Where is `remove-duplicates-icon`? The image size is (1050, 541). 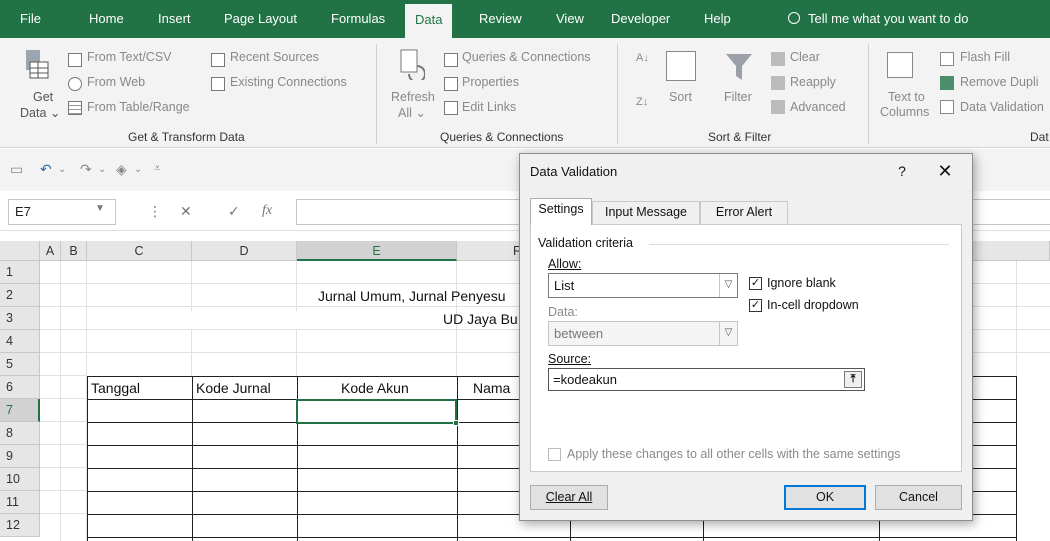 remove-duplicates-icon is located at coordinates (947, 83).